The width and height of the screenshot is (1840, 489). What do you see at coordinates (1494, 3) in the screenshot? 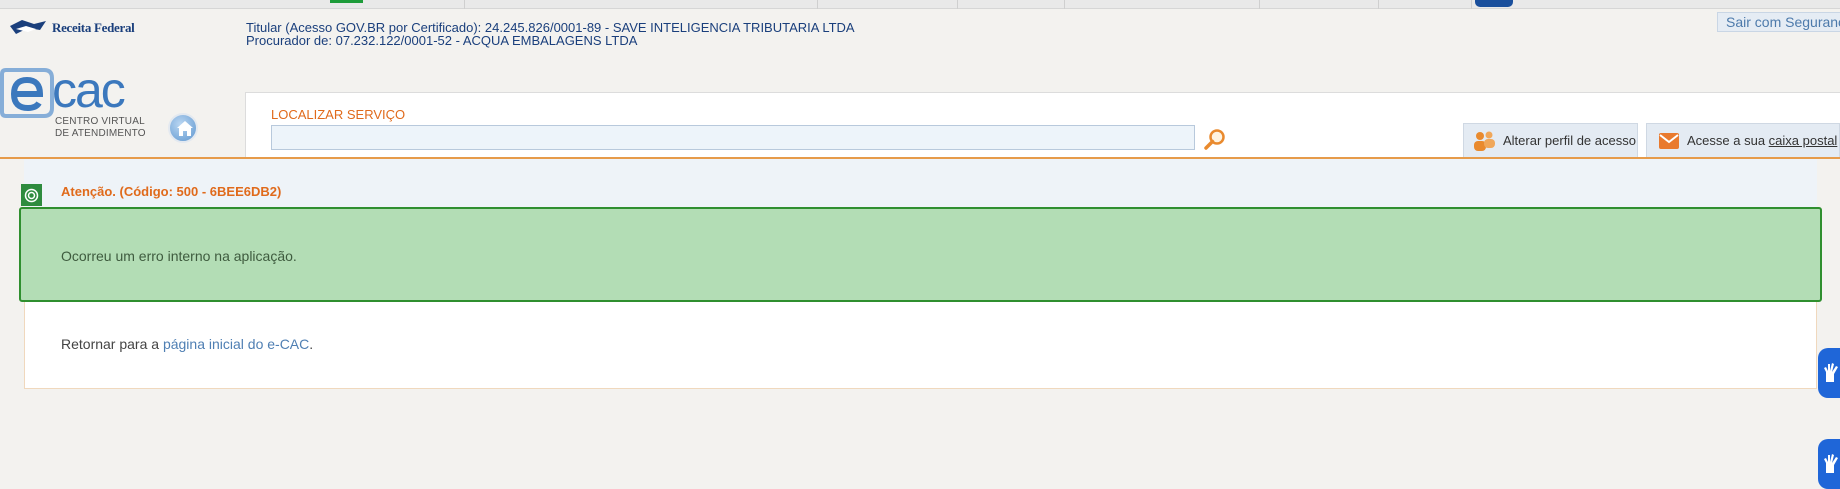
I see `toolbar-badge` at bounding box center [1494, 3].